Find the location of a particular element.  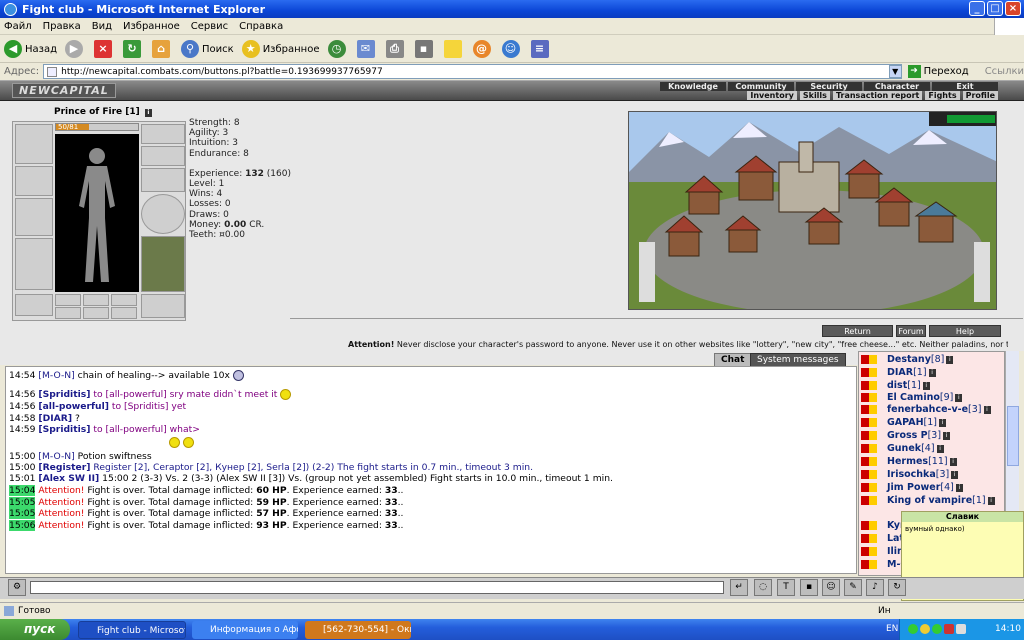

print-button: ⎙ is located at coordinates (396, 49).